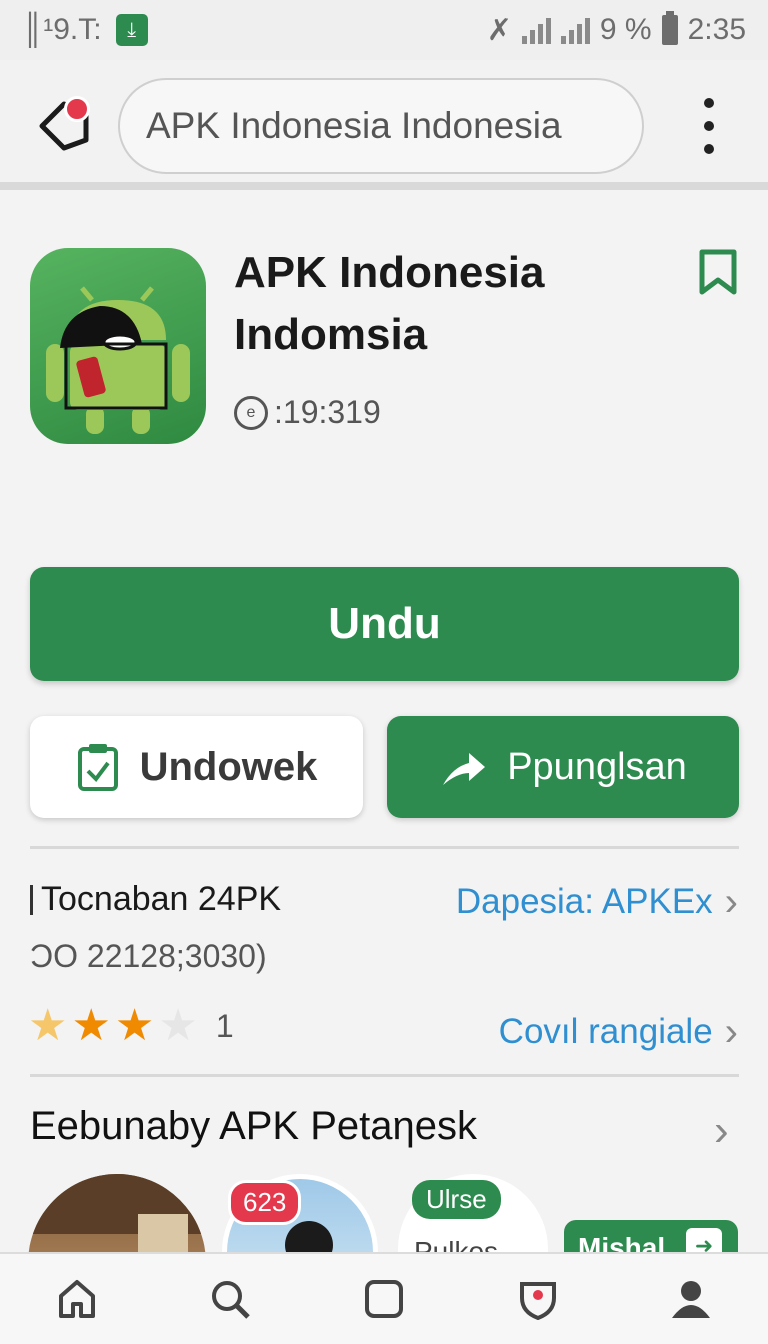  What do you see at coordinates (605, 1031) in the screenshot?
I see `rating-link-text: Covıl rangiale` at bounding box center [605, 1031].